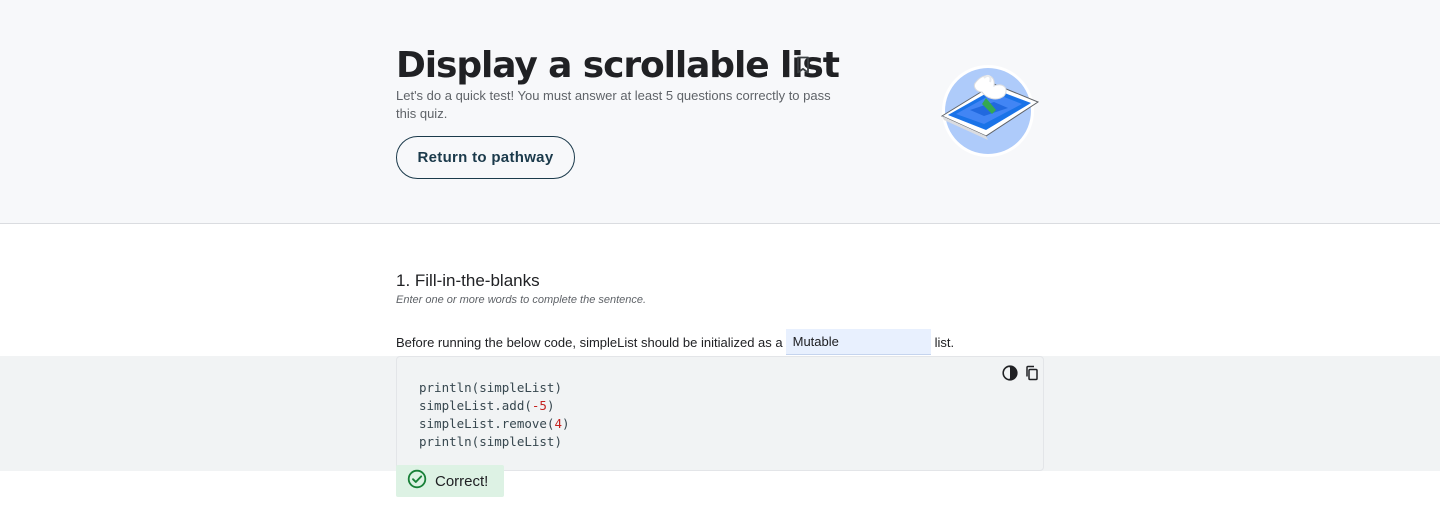 This screenshot has height=527, width=1440. What do you see at coordinates (1010, 373) in the screenshot?
I see `dark-mode-toggle-icon` at bounding box center [1010, 373].